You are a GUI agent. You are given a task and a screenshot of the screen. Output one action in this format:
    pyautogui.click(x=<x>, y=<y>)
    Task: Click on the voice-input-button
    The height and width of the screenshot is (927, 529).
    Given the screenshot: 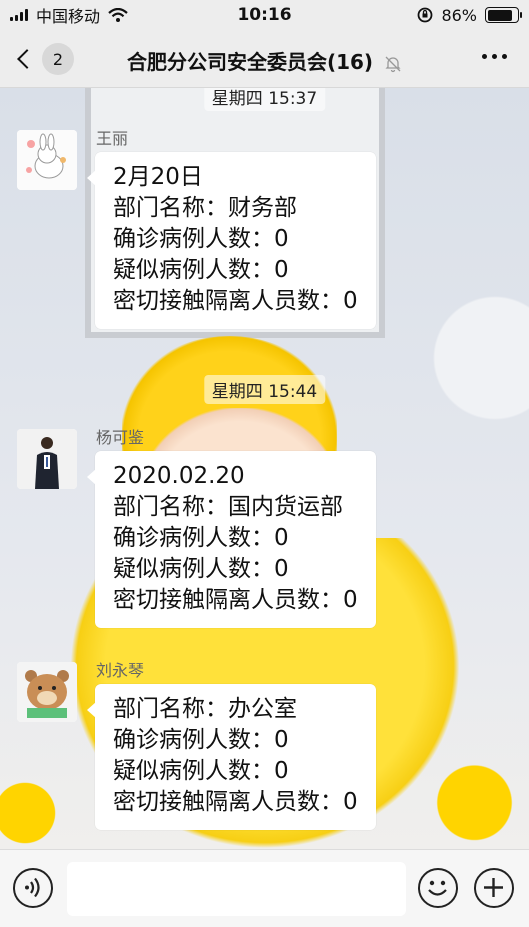 What is the action you would take?
    pyautogui.click(x=33, y=888)
    